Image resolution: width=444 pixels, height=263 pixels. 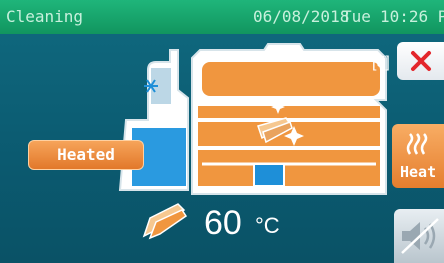 I want to click on mute-button, so click(x=419, y=236).